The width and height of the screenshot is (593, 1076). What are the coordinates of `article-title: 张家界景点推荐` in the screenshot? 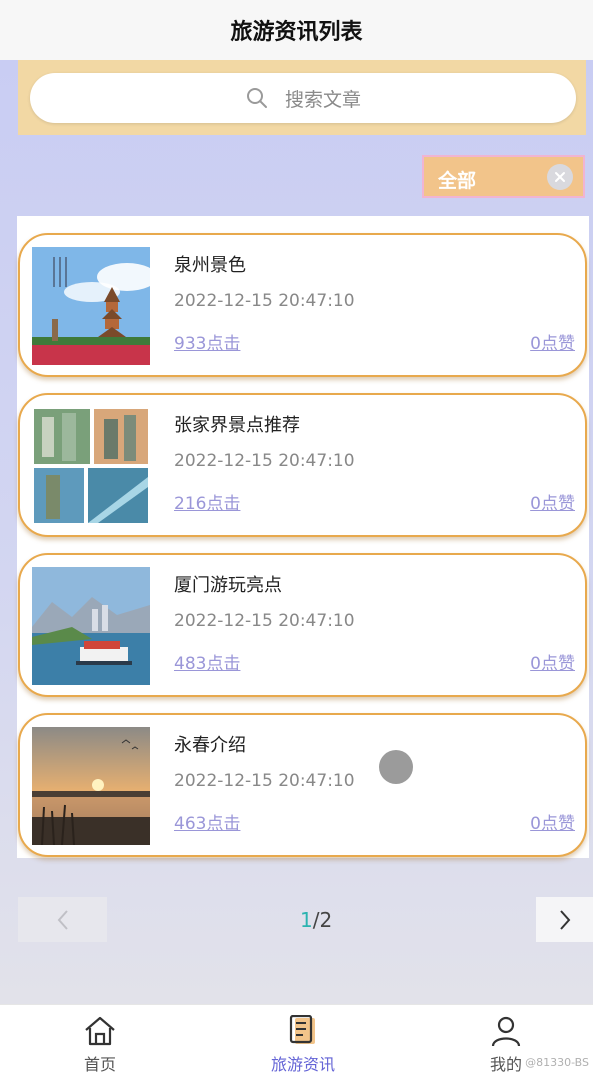 It's located at (237, 425).